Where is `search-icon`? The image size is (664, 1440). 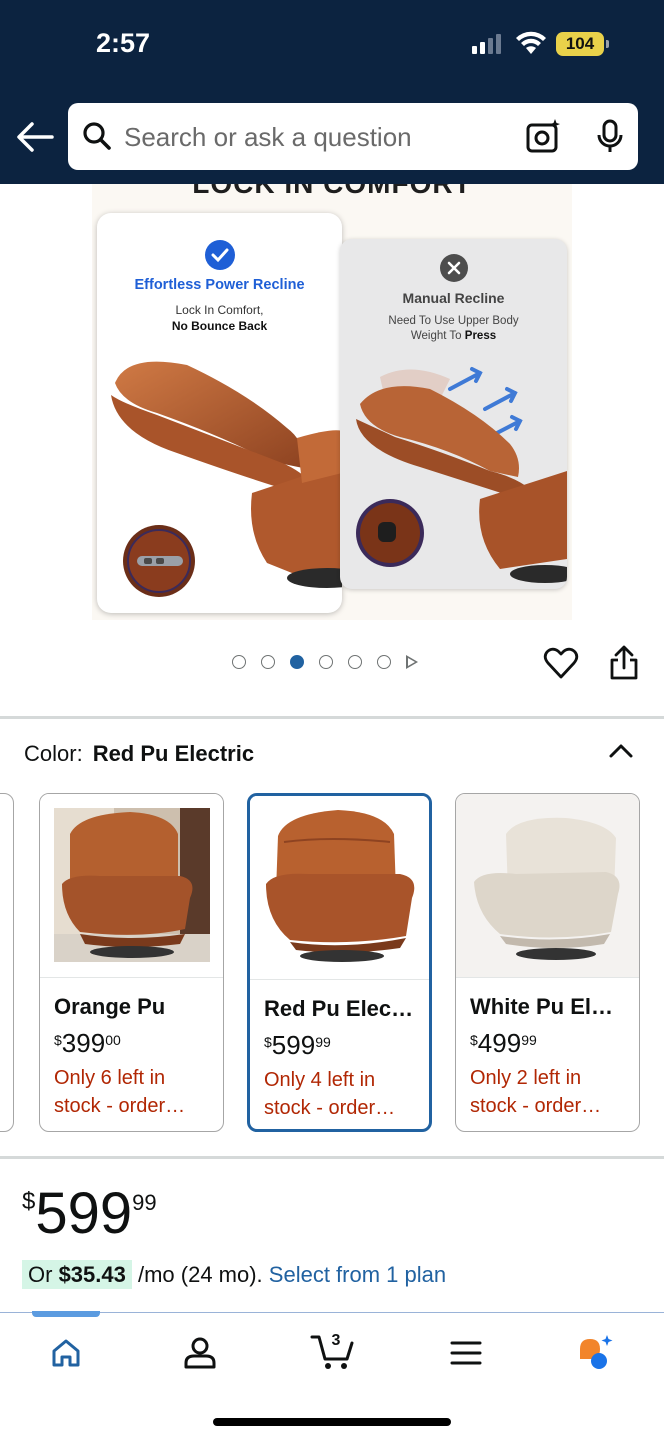
search-icon is located at coordinates (97, 136).